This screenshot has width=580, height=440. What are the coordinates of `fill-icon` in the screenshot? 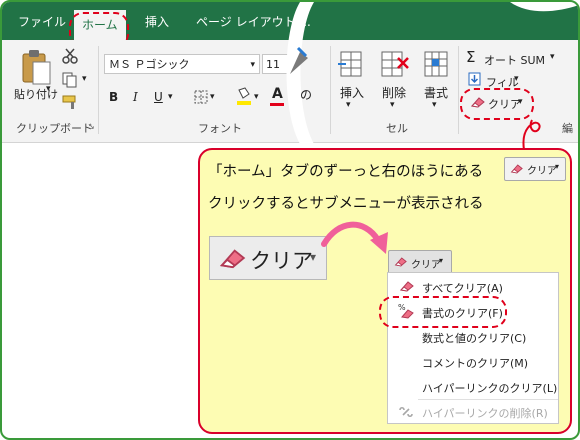 It's located at (474, 79).